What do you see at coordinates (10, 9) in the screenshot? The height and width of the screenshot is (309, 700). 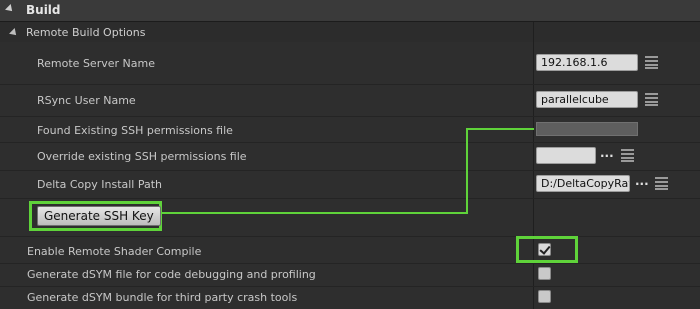 I see `collapse-arrow-icon` at bounding box center [10, 9].